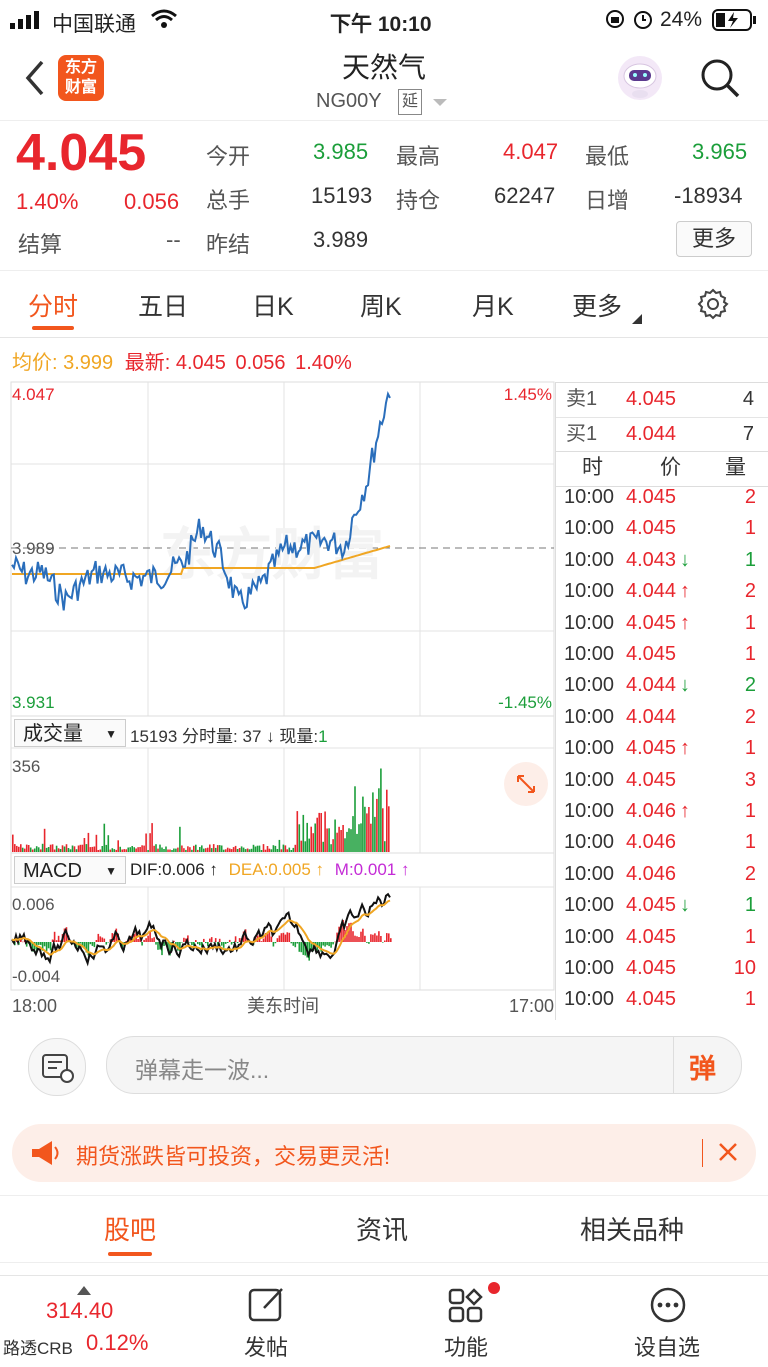 The width and height of the screenshot is (768, 1367). What do you see at coordinates (714, 239) in the screenshot?
I see `more-button: 更多` at bounding box center [714, 239].